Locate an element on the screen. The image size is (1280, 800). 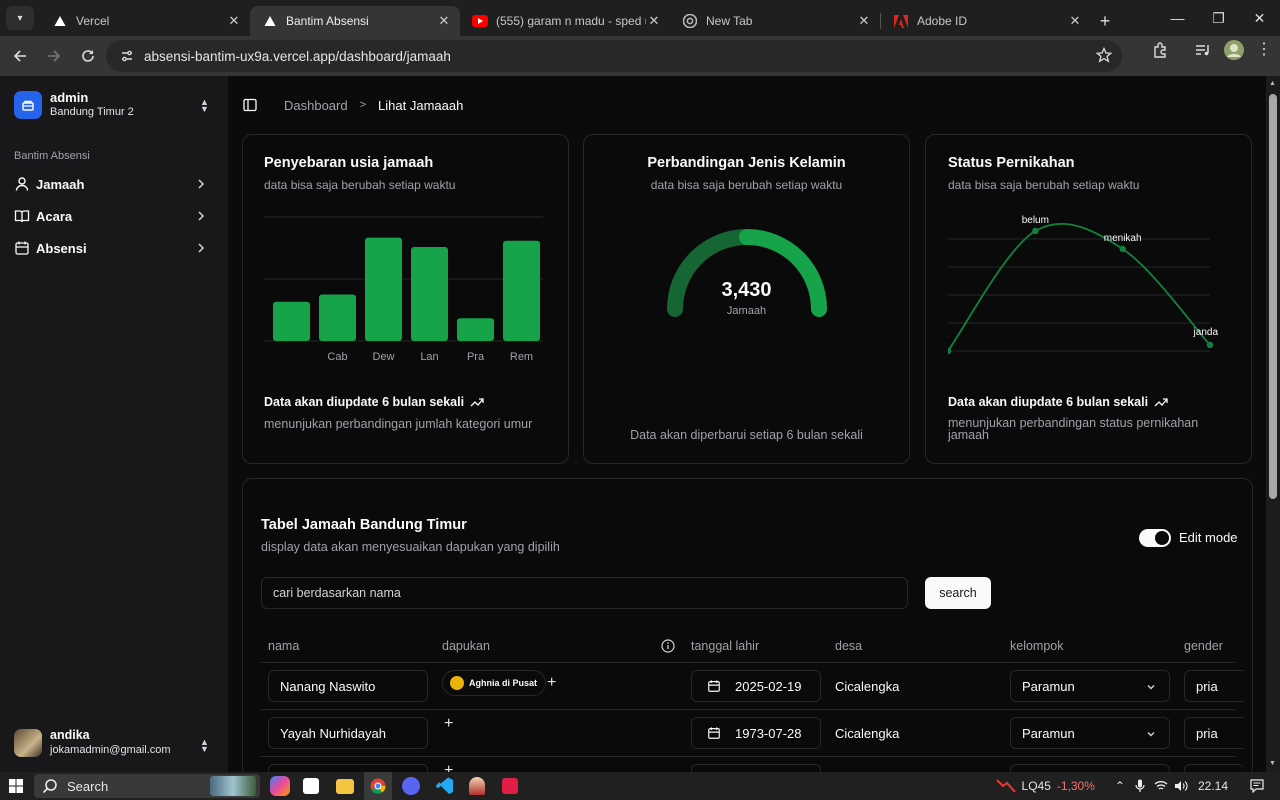
app-red-icon is located at coordinates (510, 786).